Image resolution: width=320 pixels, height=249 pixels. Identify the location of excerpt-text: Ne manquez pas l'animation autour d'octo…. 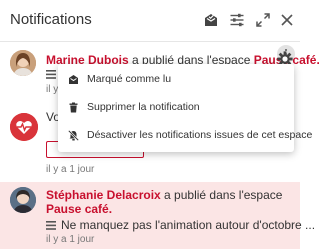
(188, 225).